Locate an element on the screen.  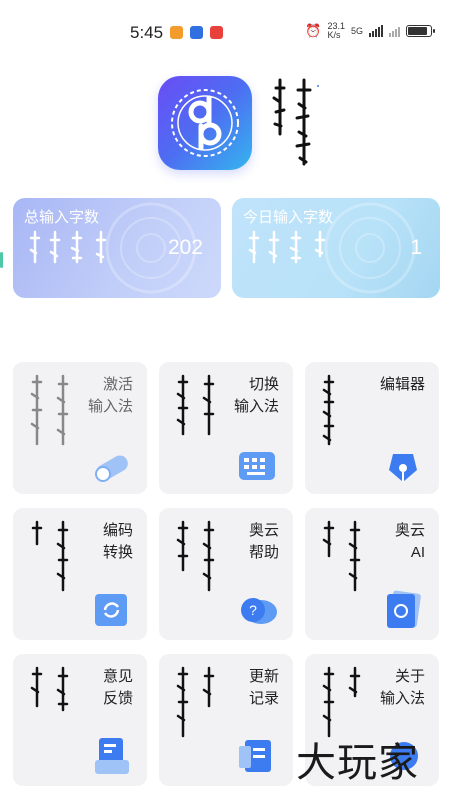
status-bar: 5:45 ⏰ 23.1 K/s 5G is located at coordinates (225, 32).